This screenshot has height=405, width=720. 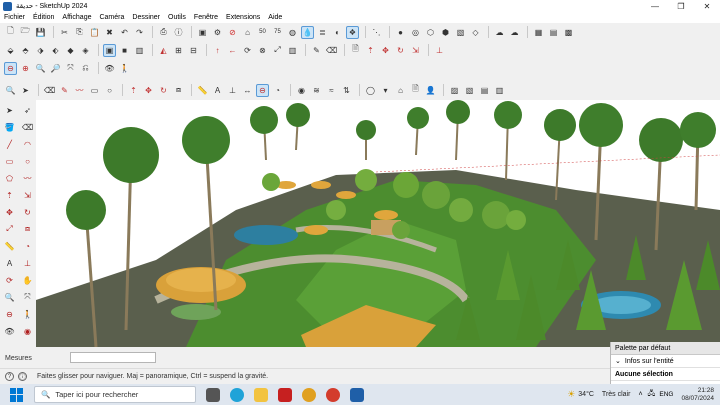 I want to click on network-icon: 🖧, so click(x=652, y=394).